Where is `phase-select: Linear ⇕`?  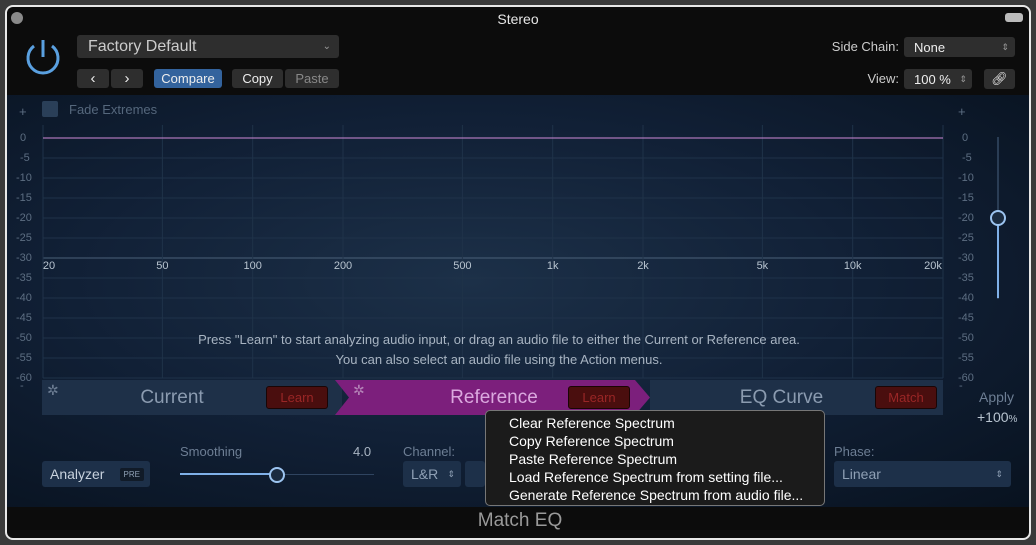 phase-select: Linear ⇕ is located at coordinates (922, 474).